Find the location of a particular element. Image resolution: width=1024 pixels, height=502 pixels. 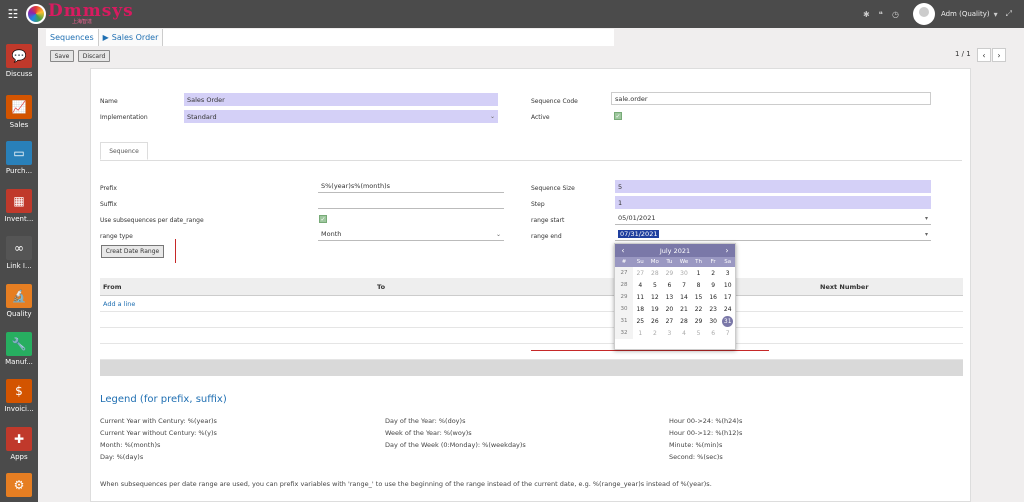

avatar is located at coordinates (923, 14).